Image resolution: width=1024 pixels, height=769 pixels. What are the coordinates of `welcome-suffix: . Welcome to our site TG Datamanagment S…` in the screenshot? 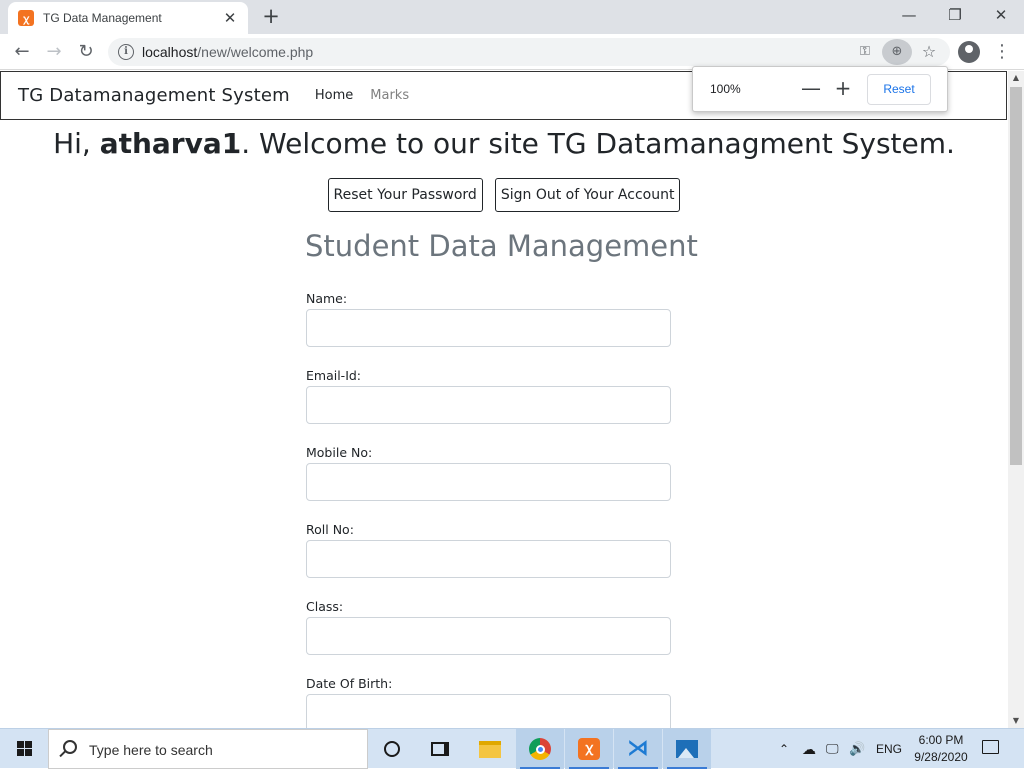 It's located at (598, 143).